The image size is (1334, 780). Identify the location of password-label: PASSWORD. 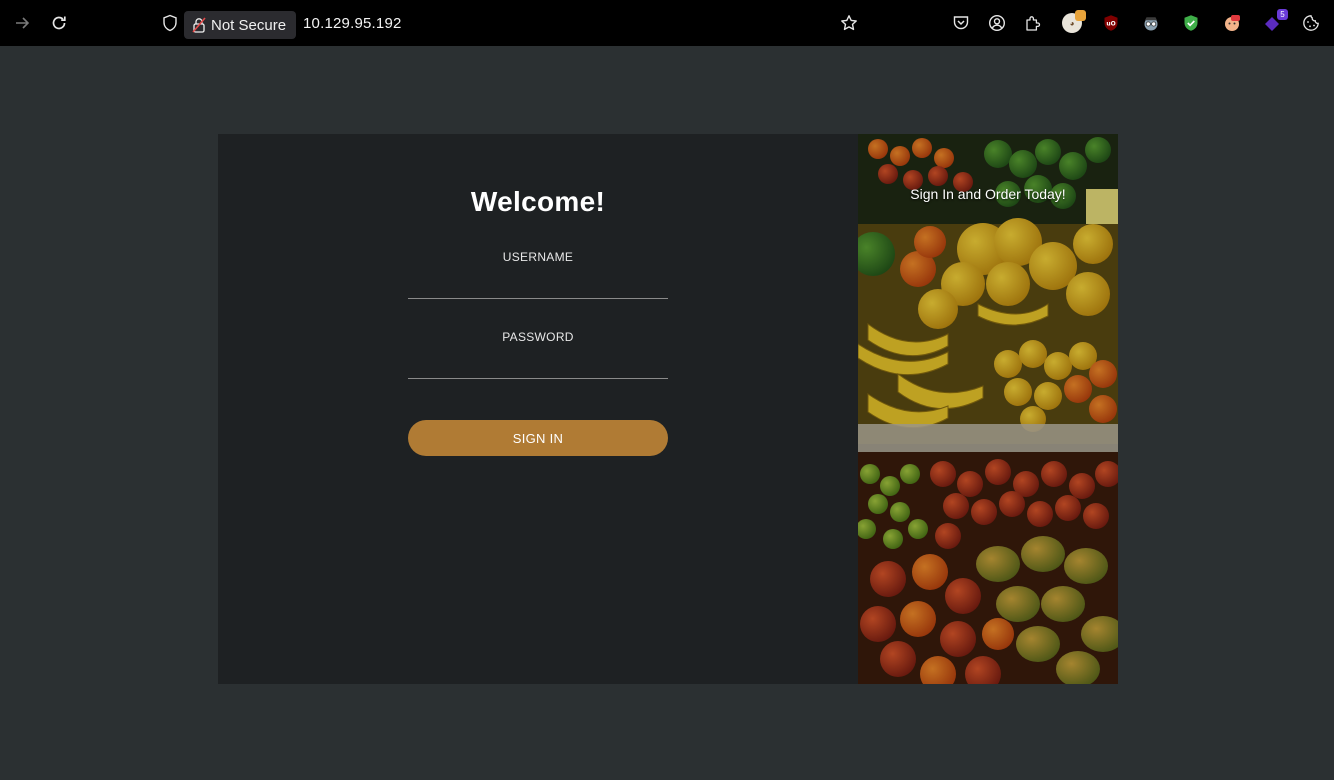
(538, 337).